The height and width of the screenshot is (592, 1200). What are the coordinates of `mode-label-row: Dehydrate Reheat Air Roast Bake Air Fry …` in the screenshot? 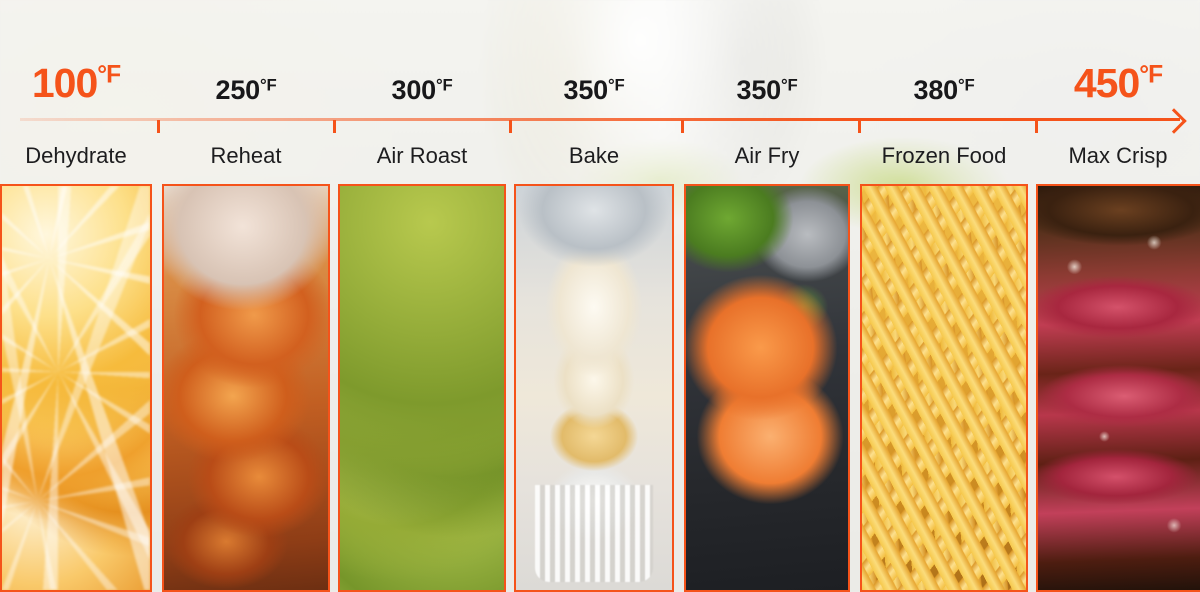 It's located at (600, 156).